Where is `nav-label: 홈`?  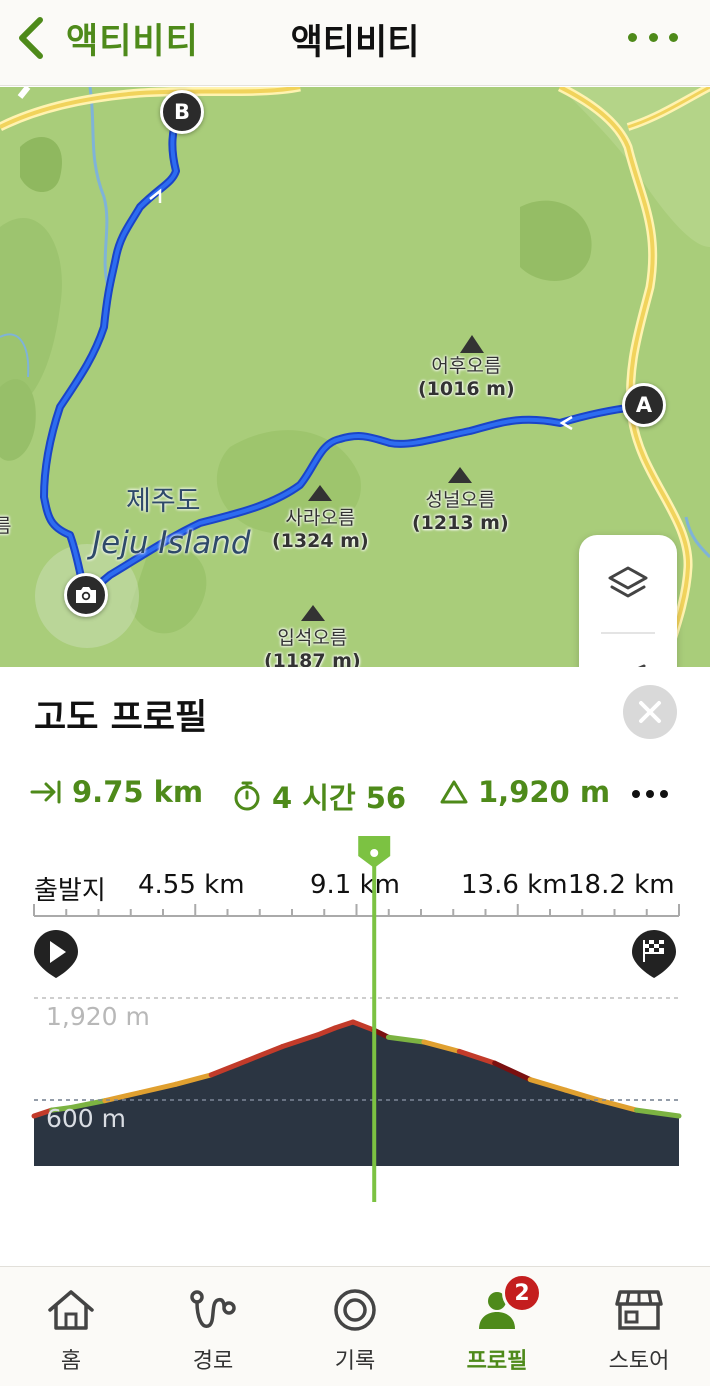
nav-label: 홈 is located at coordinates (71, 1361).